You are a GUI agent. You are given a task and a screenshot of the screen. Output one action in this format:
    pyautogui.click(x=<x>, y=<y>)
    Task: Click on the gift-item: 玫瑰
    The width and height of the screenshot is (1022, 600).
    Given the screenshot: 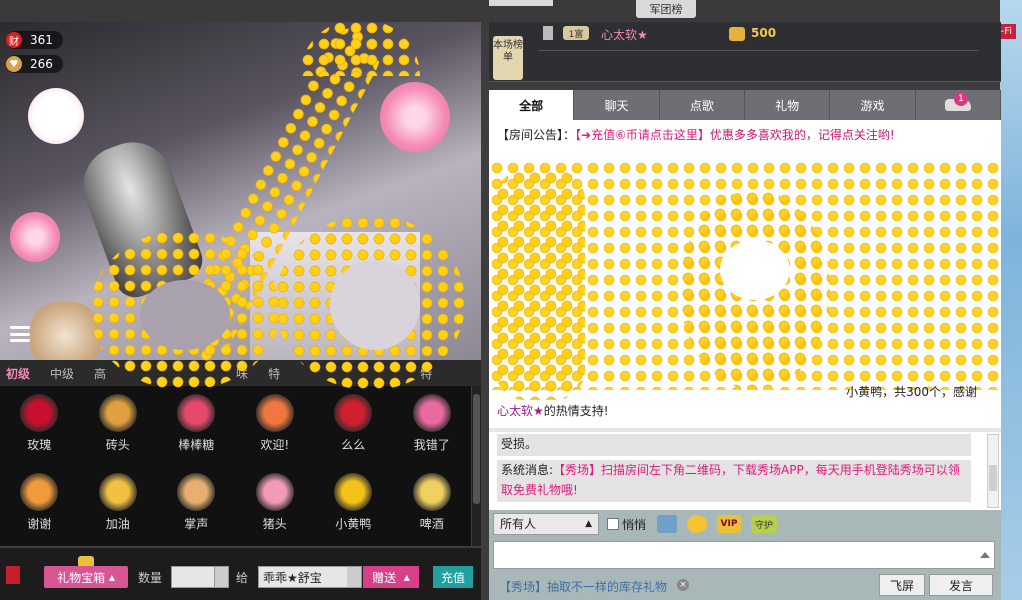 What is the action you would take?
    pyautogui.click(x=39, y=430)
    